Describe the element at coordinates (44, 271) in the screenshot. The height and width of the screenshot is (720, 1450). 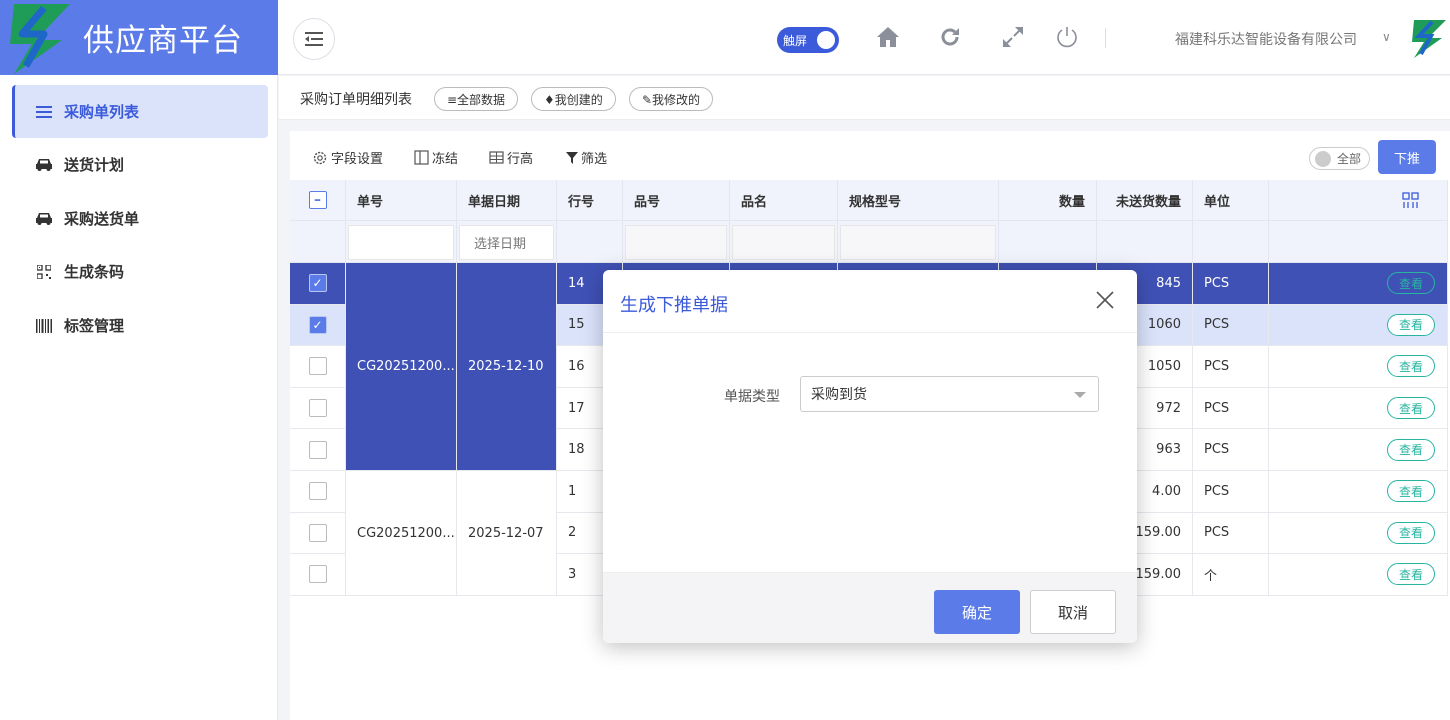
I see `qrcode-icon` at that location.